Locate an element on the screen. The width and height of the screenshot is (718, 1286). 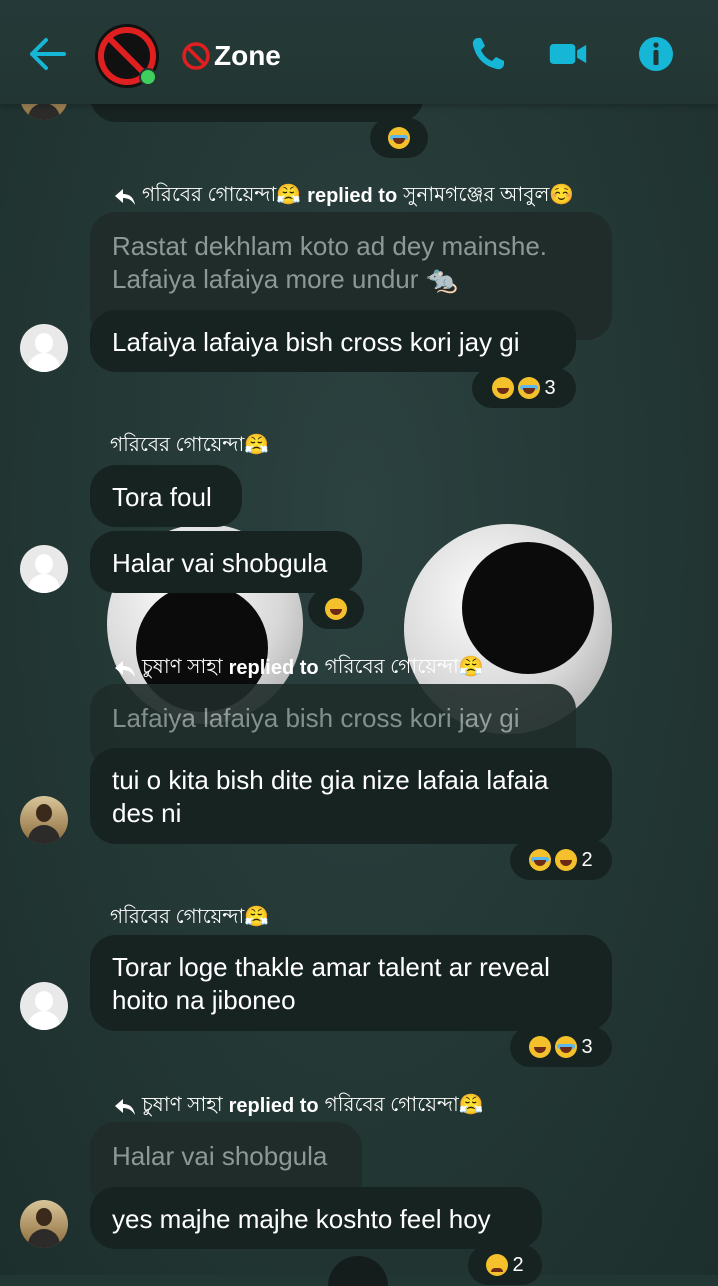
reply-target: সুনামগঞ্জের আবুল☺️ is located at coordinates (489, 195).